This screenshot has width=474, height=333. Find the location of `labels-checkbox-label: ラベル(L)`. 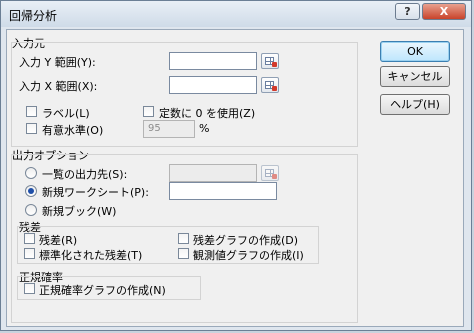

labels-checkbox-label: ラベル(L) is located at coordinates (66, 113).